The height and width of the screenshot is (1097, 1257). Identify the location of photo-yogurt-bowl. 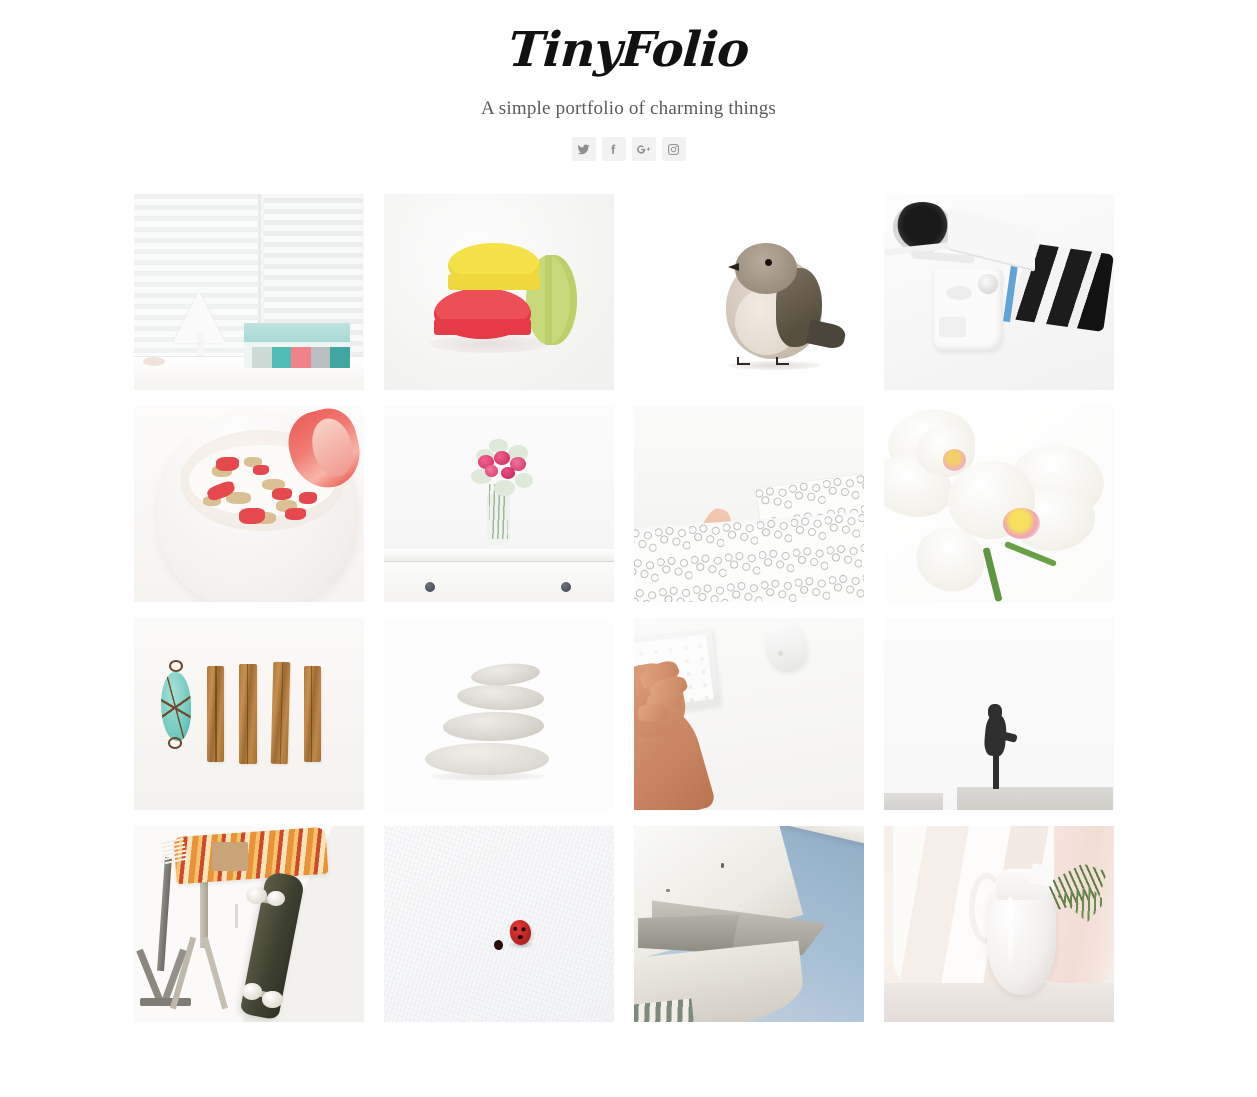
(248, 504).